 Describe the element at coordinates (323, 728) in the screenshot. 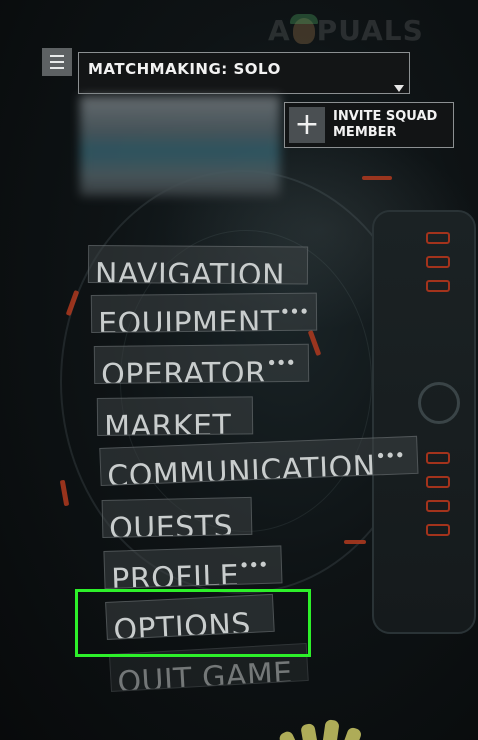

I see `player-hand` at that location.